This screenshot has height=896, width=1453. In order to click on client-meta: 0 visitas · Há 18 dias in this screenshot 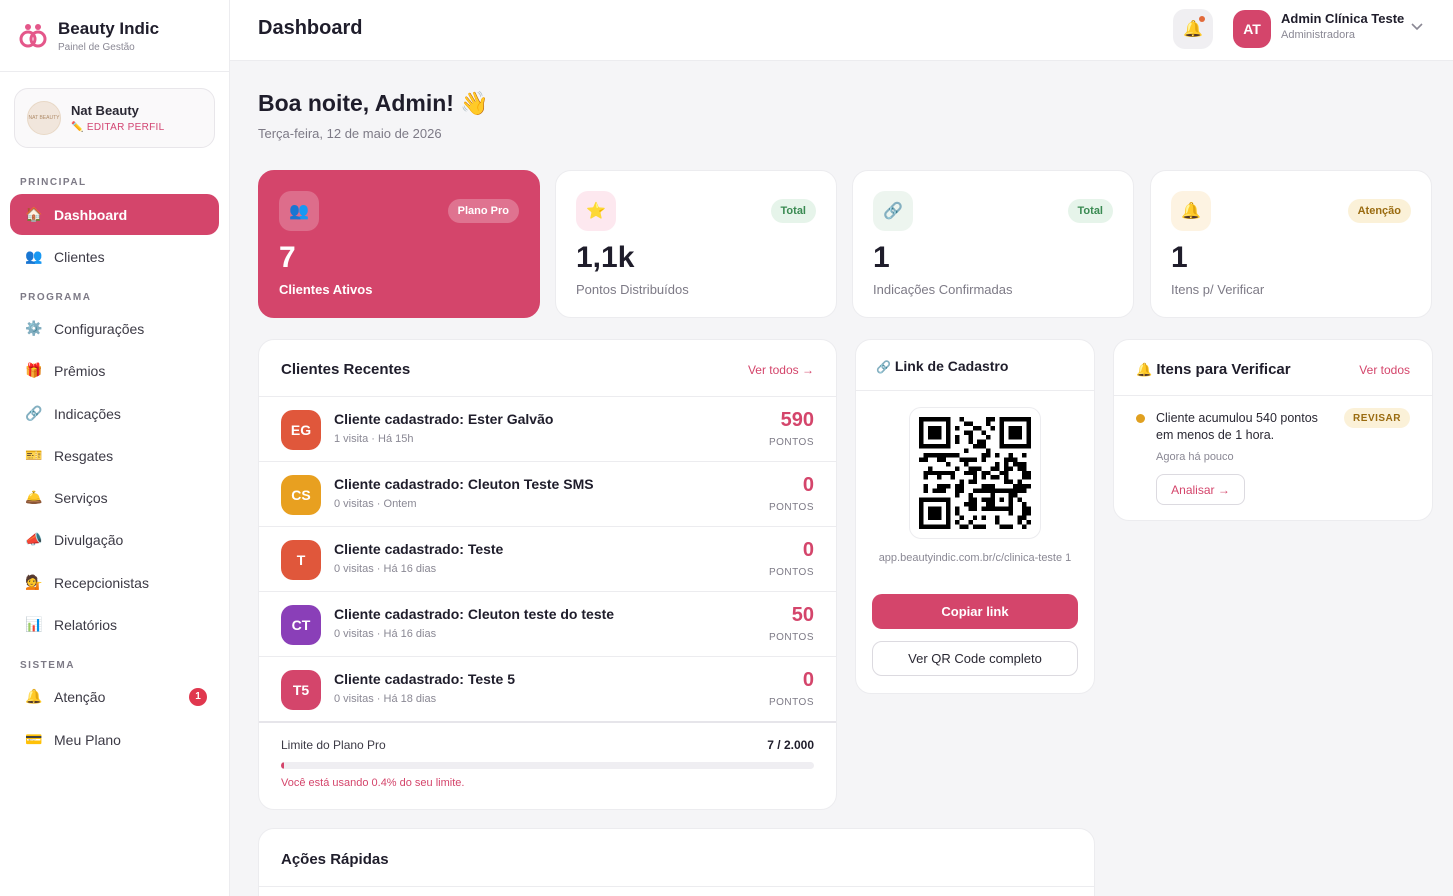, I will do `click(385, 699)`.